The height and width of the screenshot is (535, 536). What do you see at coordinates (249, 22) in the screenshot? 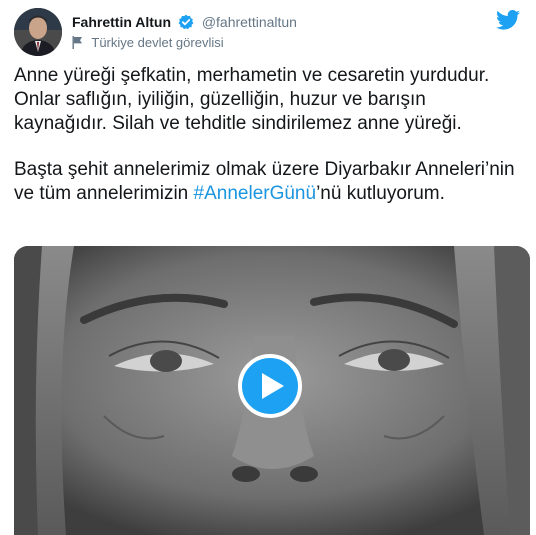
I see `handle: @fahrettinaltun` at bounding box center [249, 22].